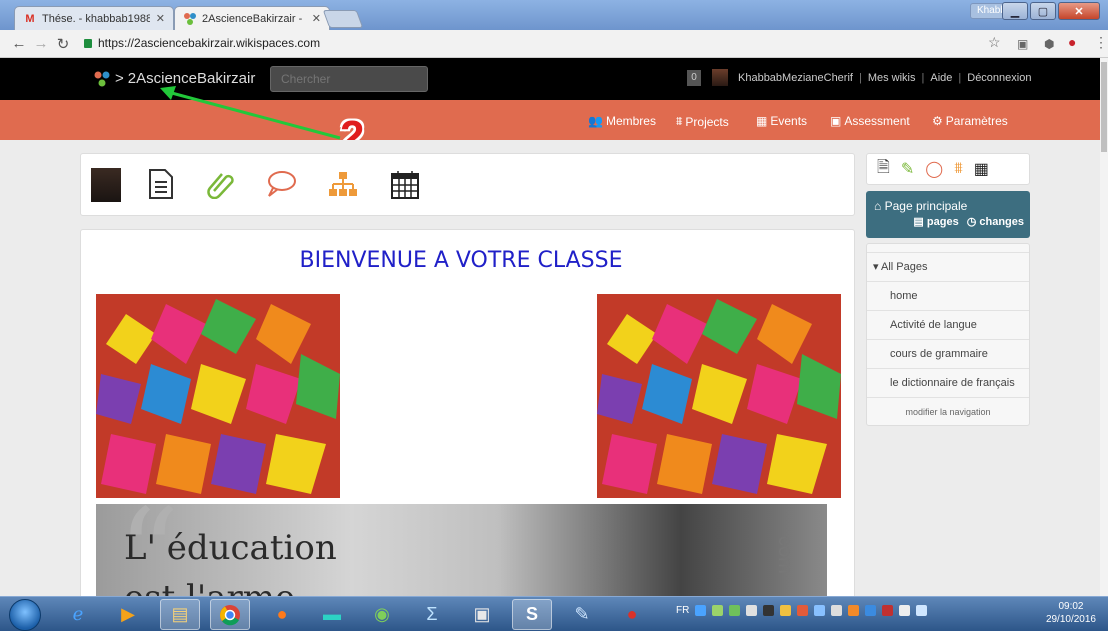  What do you see at coordinates (1022, 44) in the screenshot?
I see `extension-icon: ▣` at bounding box center [1022, 44].